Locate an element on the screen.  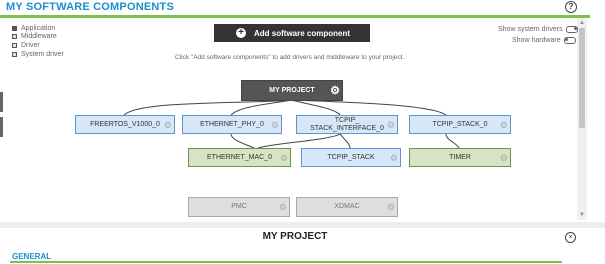
edge-stack-timer is located at coordinates (452, 141).